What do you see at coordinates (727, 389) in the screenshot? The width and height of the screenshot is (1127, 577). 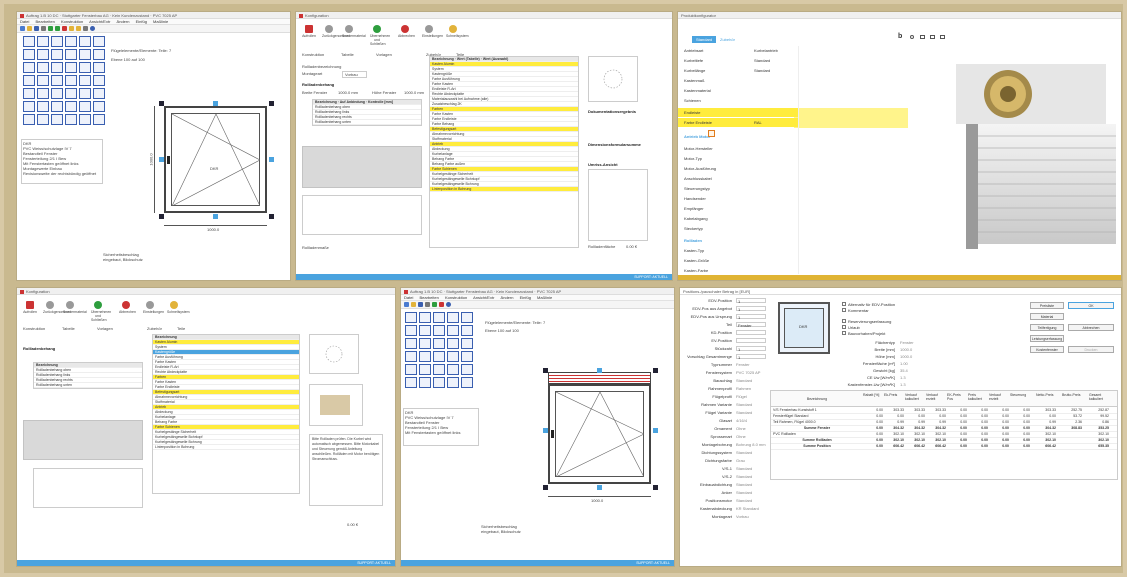 I see `field-row: Rahmenprofil Rahmen` at bounding box center [727, 389].